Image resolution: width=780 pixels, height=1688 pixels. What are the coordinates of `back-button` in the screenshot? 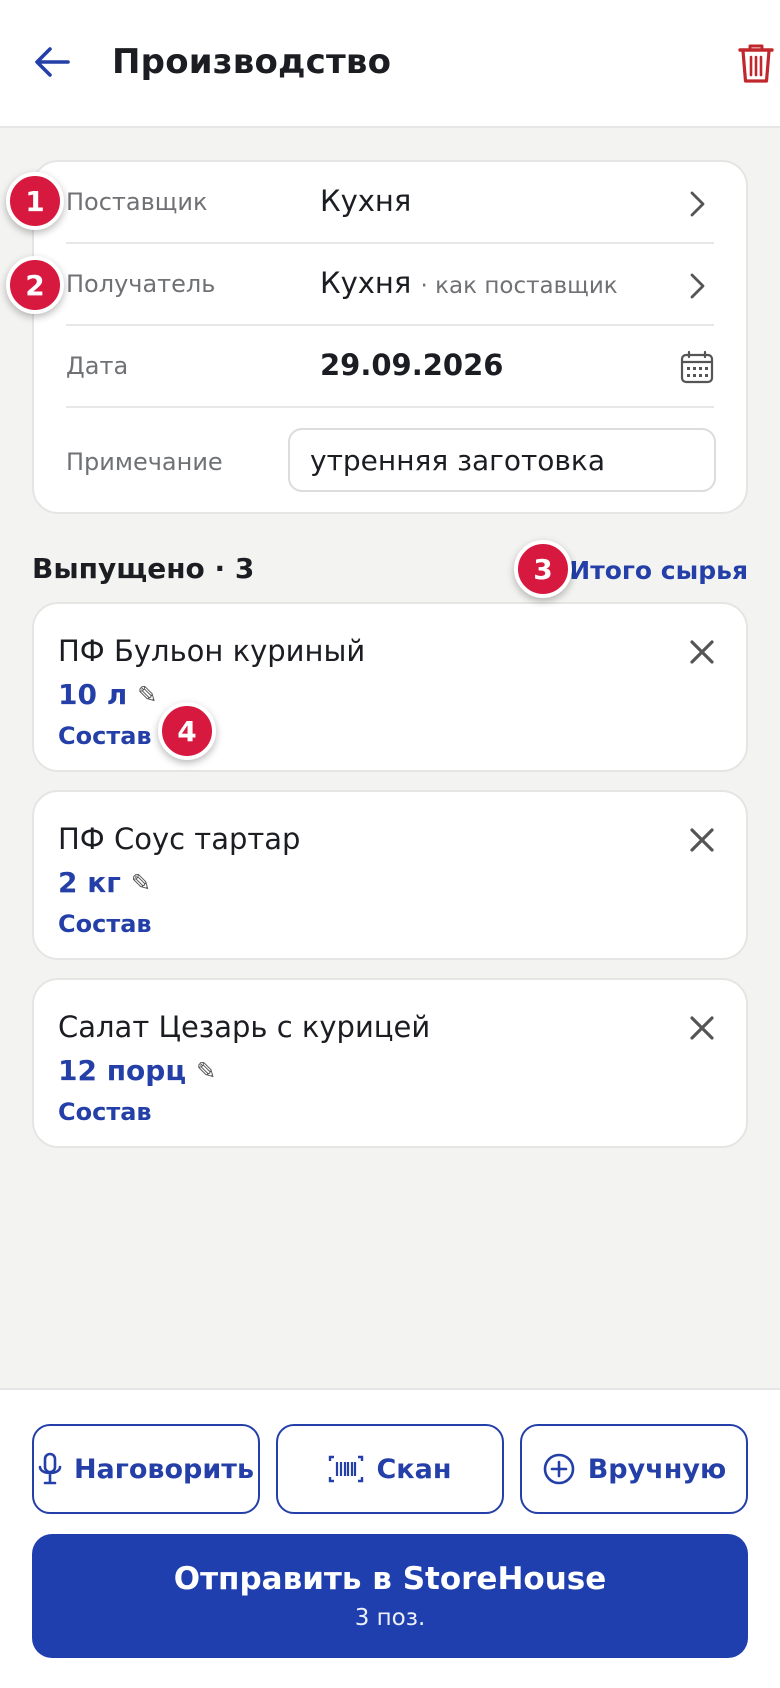 It's located at (52, 62).